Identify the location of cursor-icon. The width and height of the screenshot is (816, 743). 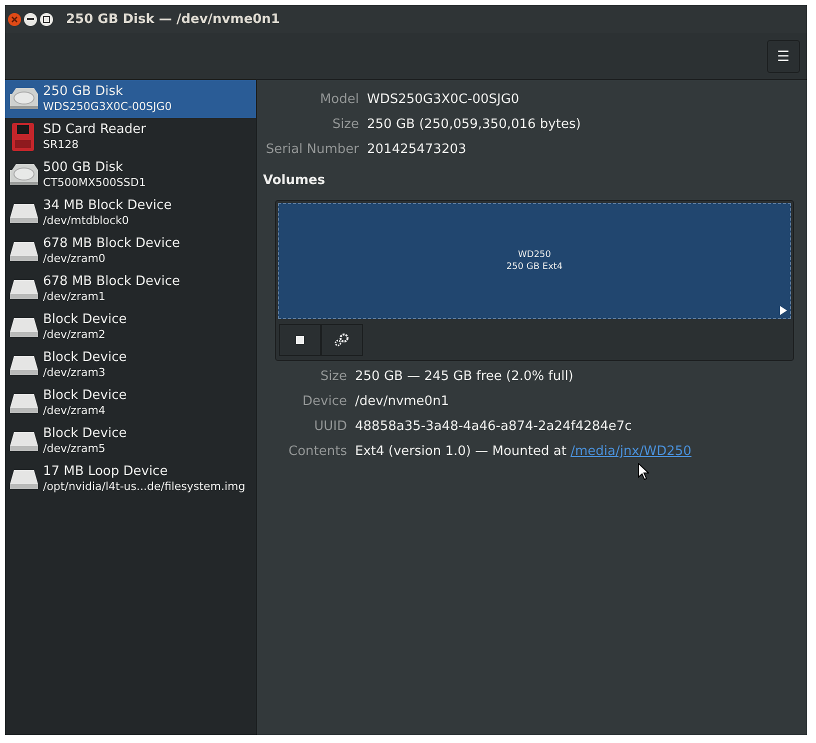
(643, 471).